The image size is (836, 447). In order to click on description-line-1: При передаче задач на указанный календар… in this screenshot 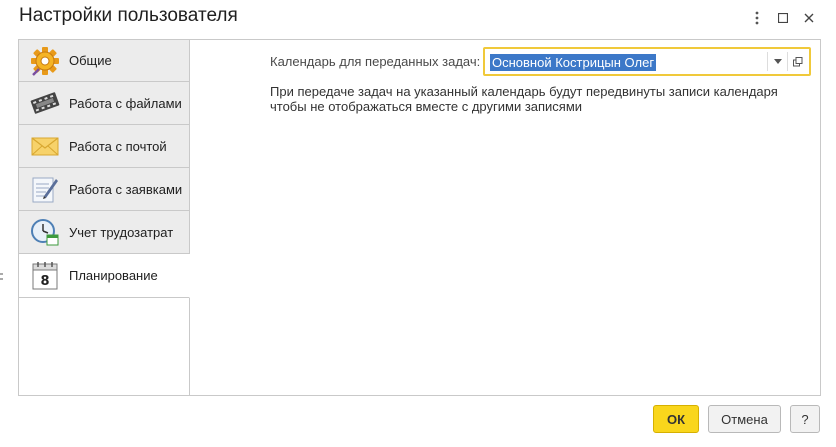, I will do `click(524, 91)`.